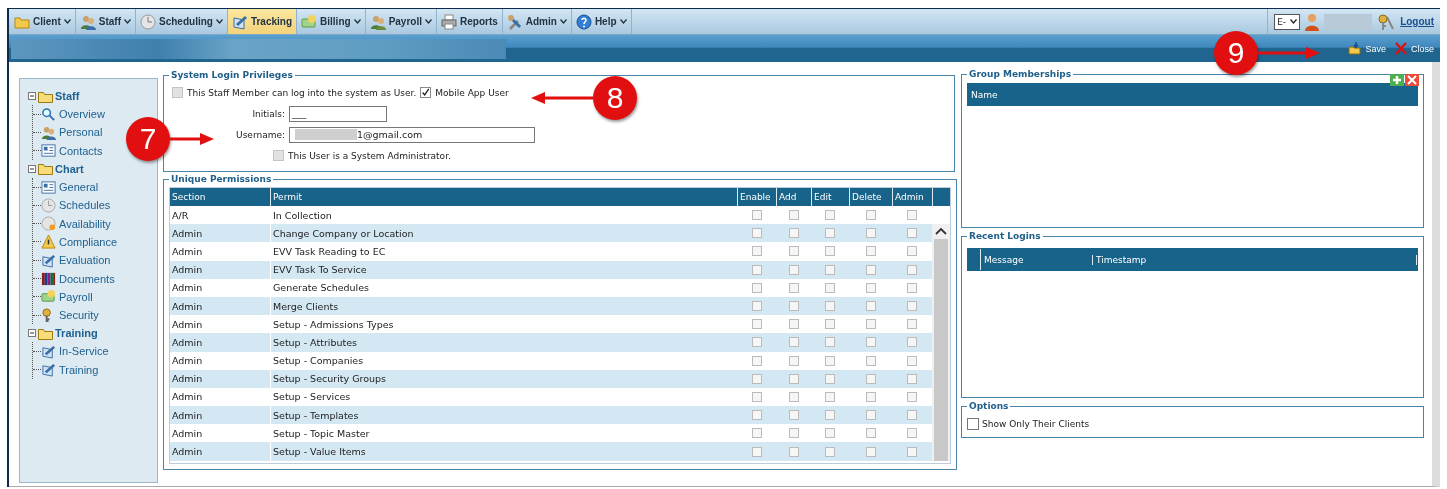 Image resolution: width=1447 pixels, height=489 pixels. I want to click on sidebar-item: General, so click(79, 187).